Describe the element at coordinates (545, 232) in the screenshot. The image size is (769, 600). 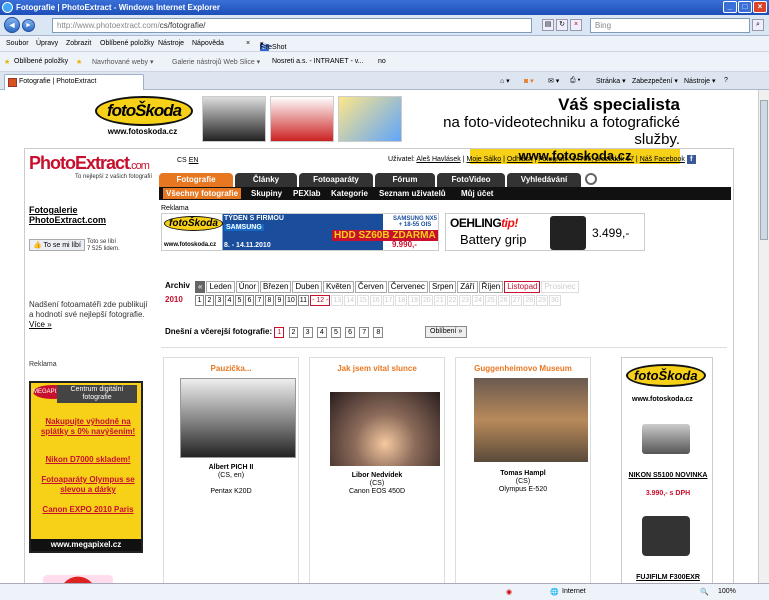
I see `oehling-ad: OEHLINGtip! Battery grip 3.499,-` at that location.